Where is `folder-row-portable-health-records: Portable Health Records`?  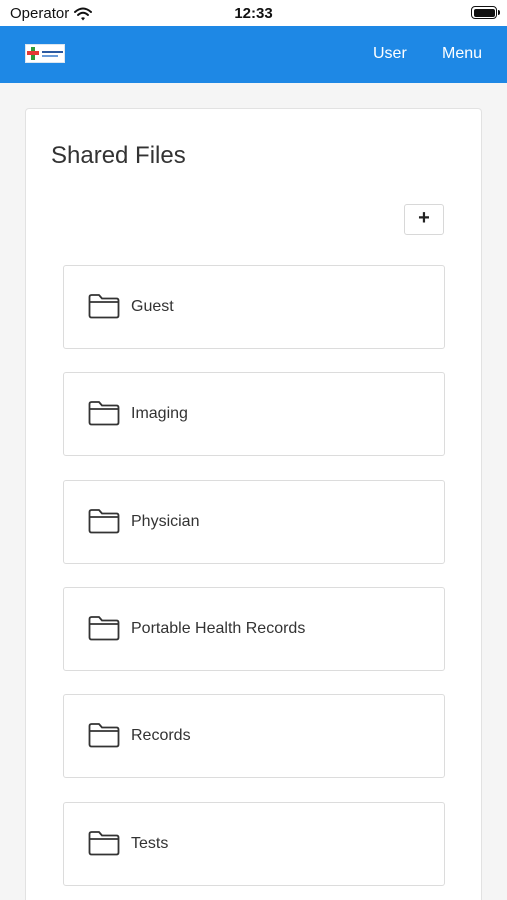
folder-row-portable-health-records: Portable Health Records is located at coordinates (254, 629).